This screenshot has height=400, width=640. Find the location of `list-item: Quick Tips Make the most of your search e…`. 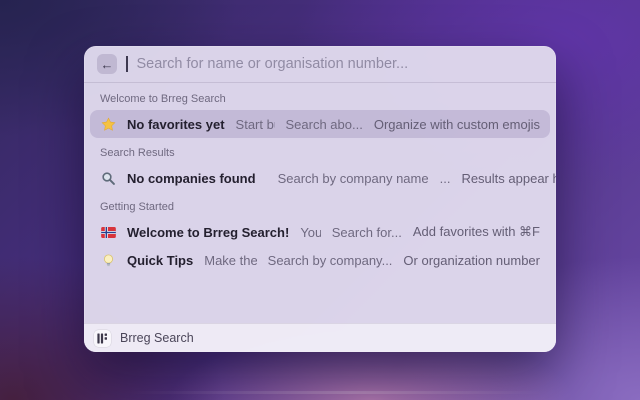

list-item: Quick Tips Make the most of your search e… is located at coordinates (320, 260).